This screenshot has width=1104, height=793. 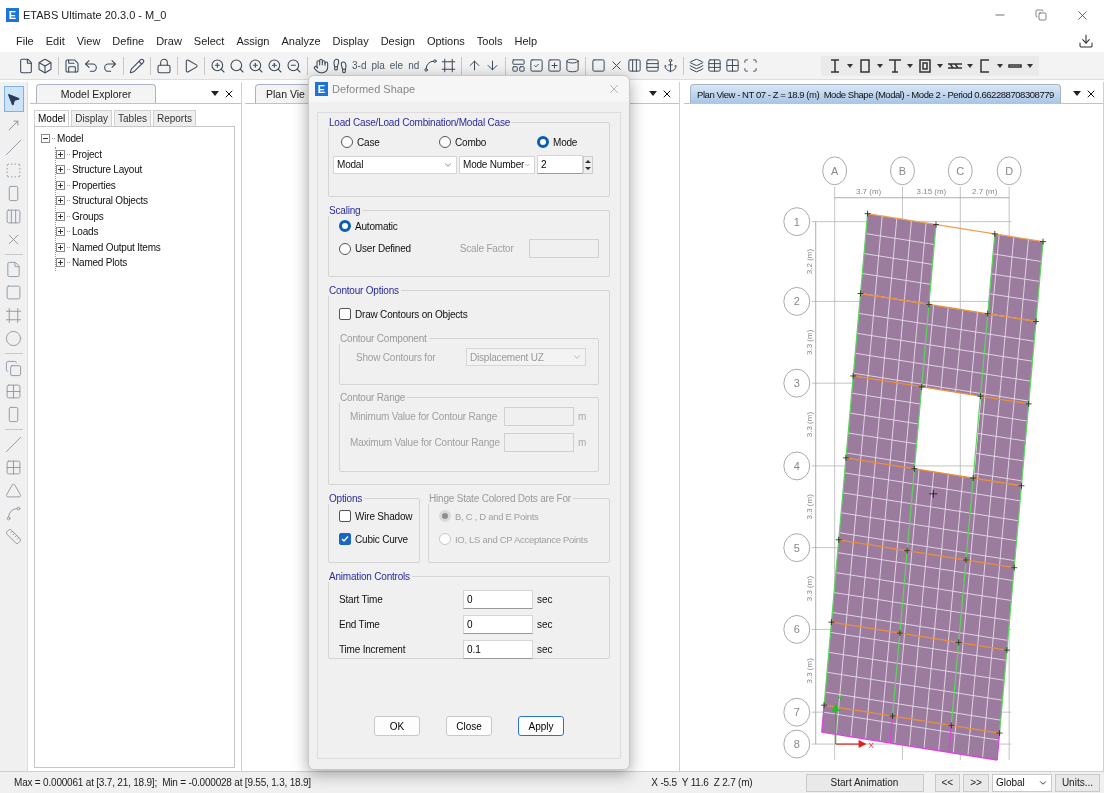 What do you see at coordinates (13, 125) in the screenshot?
I see `arrow-icon` at bounding box center [13, 125].